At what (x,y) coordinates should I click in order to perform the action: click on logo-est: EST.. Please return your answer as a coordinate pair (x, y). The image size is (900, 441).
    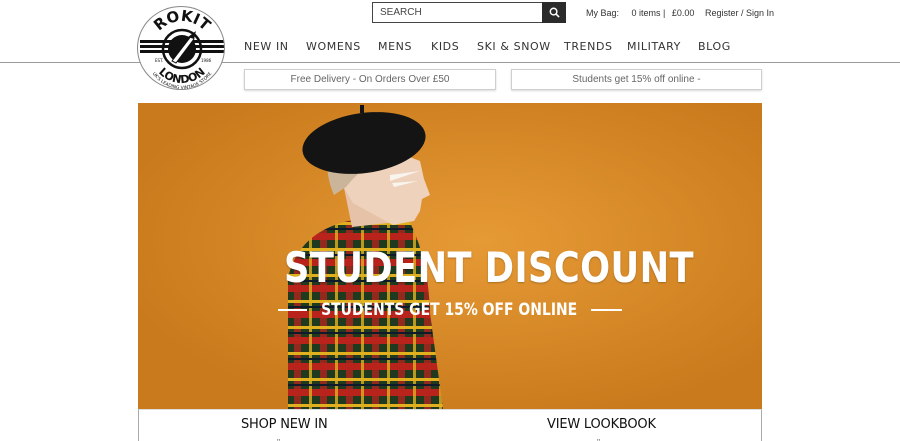
    Looking at the image, I should click on (159, 60).